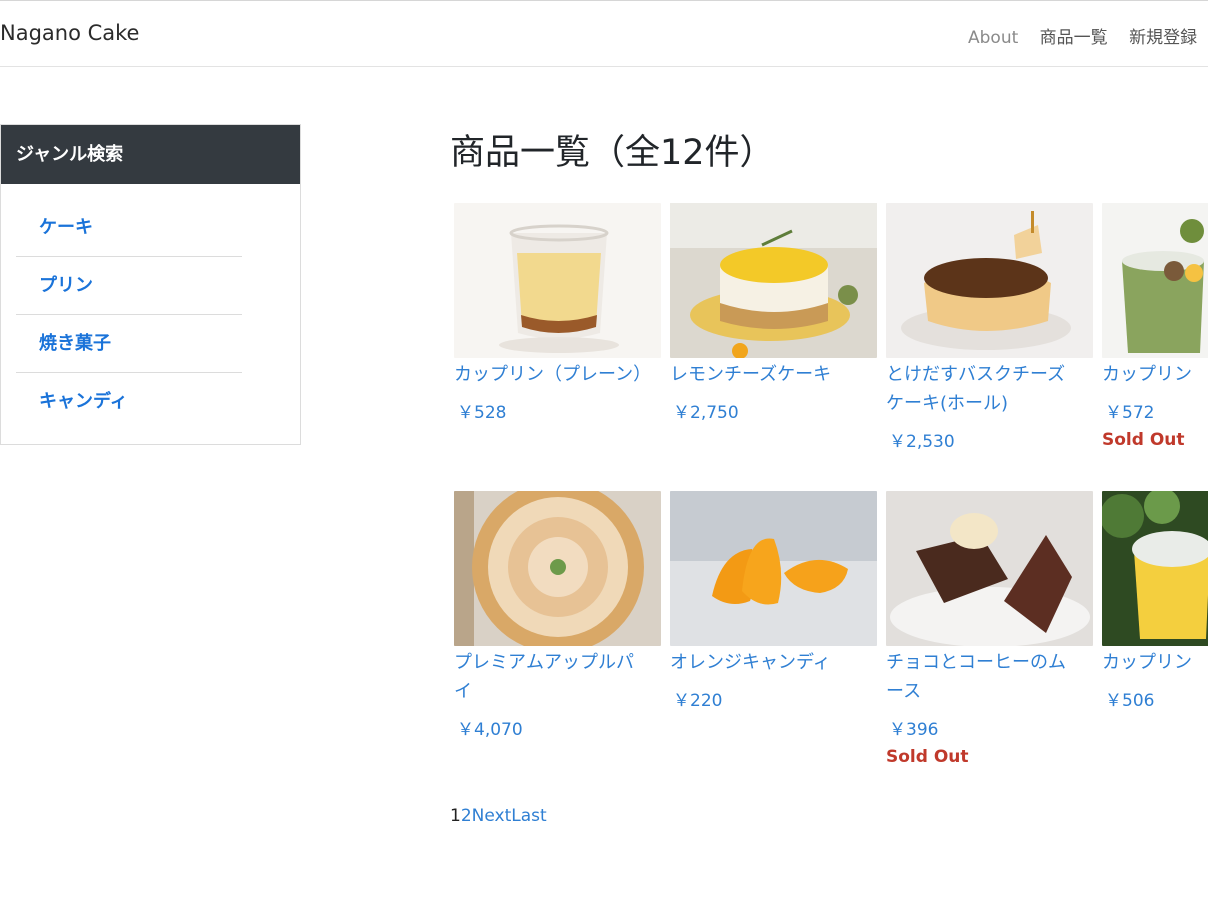  I want to click on pagination: 12NextLast, so click(498, 816).